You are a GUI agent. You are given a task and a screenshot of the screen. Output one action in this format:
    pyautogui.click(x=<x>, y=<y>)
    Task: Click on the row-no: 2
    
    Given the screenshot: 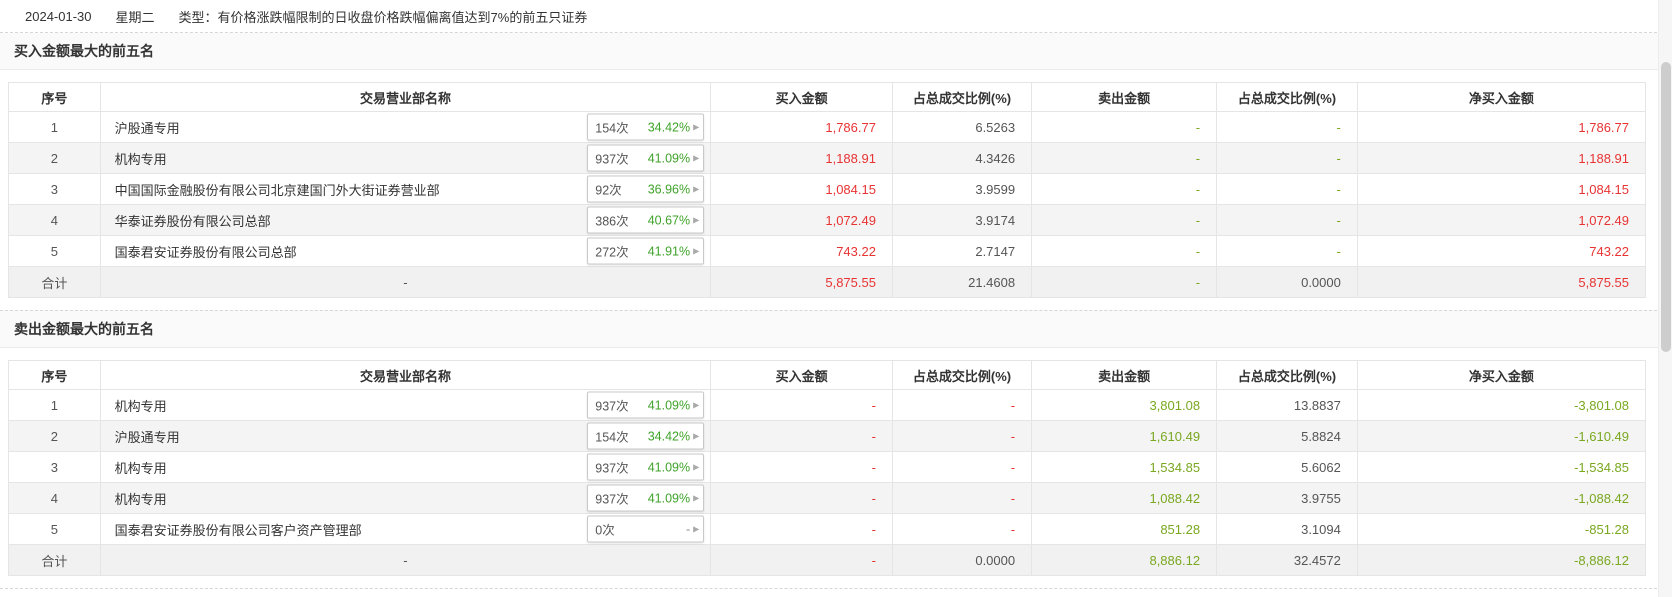 What is the action you would take?
    pyautogui.click(x=54, y=436)
    